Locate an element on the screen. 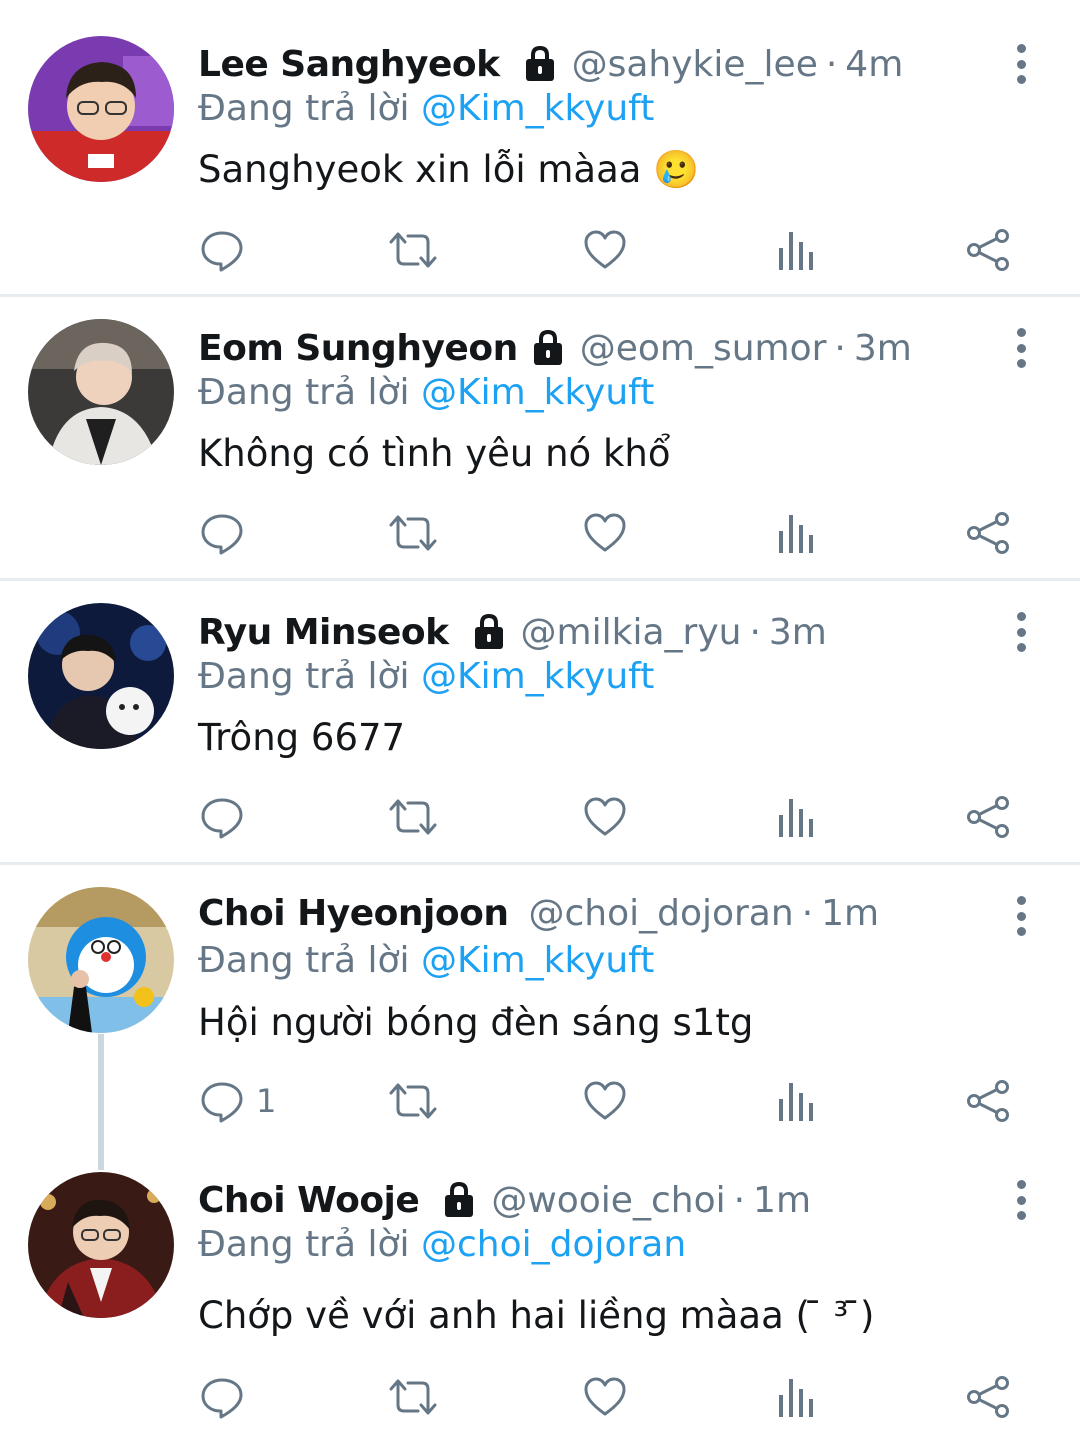 Image resolution: width=1080 pixels, height=1440 pixels. tweet-text: Trông 6677 is located at coordinates (302, 737).